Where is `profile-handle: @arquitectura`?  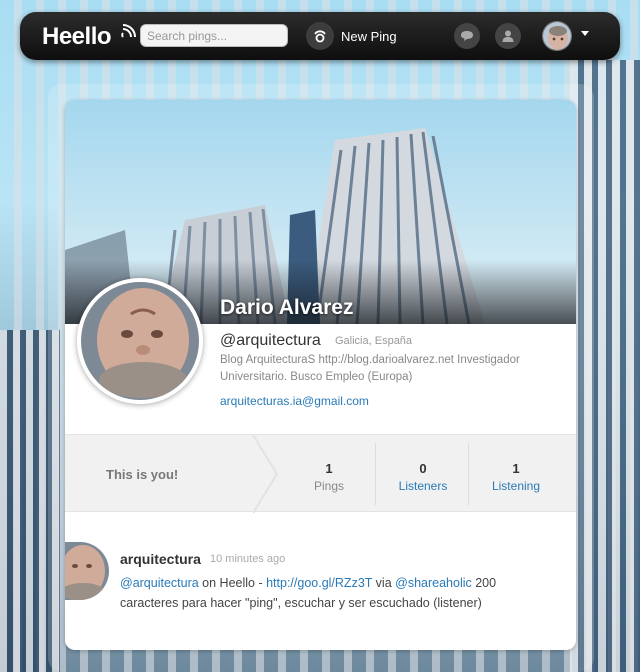
profile-handle: @arquitectura is located at coordinates (270, 340).